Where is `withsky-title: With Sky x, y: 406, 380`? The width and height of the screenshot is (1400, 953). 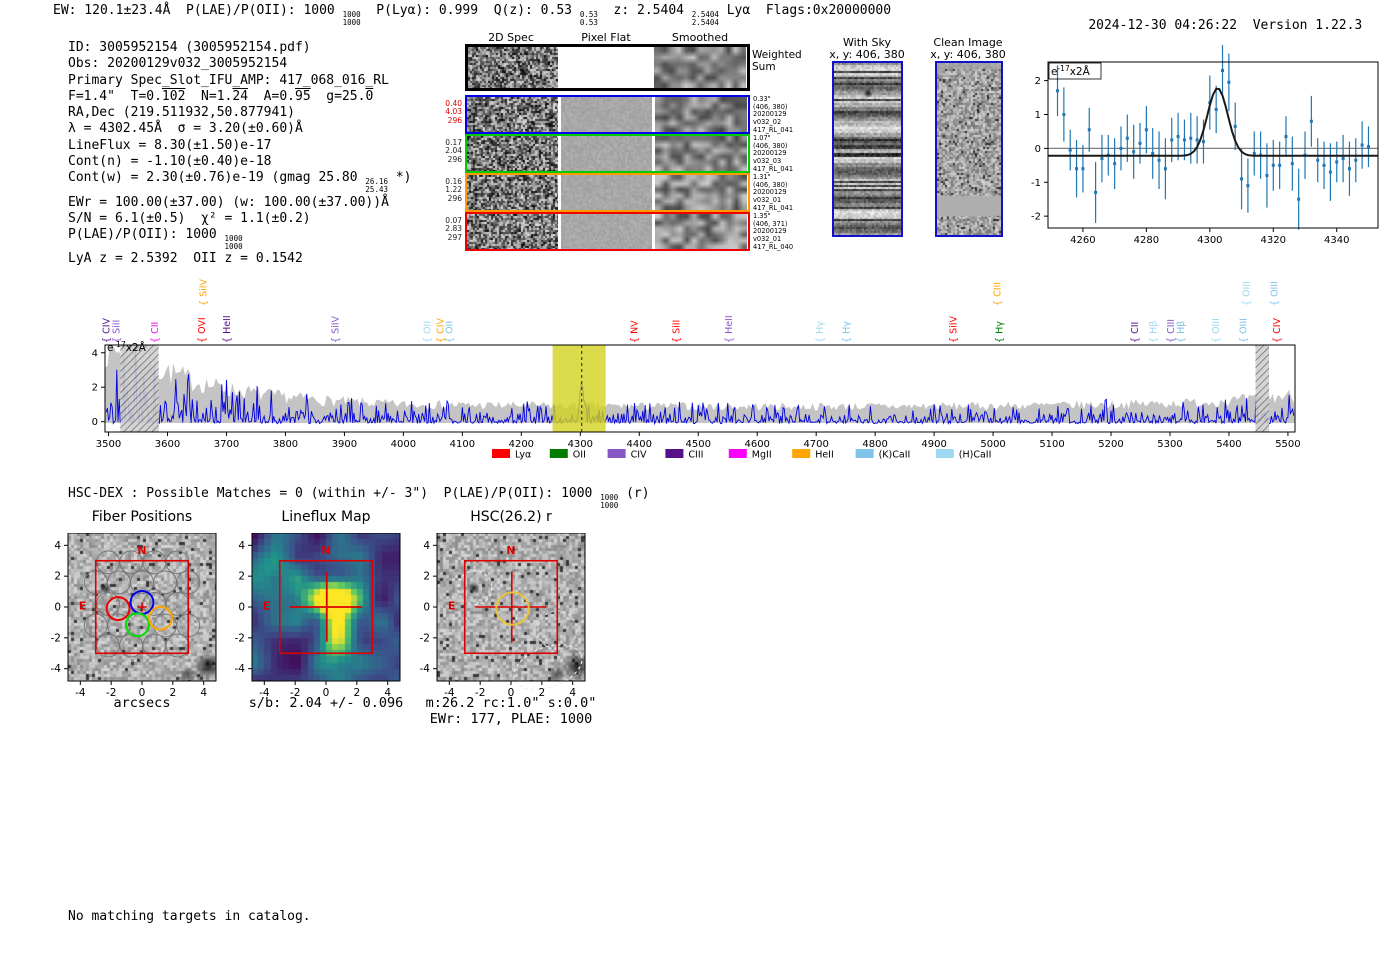 withsky-title: With Sky x, y: 406, 380 is located at coordinates (867, 49).